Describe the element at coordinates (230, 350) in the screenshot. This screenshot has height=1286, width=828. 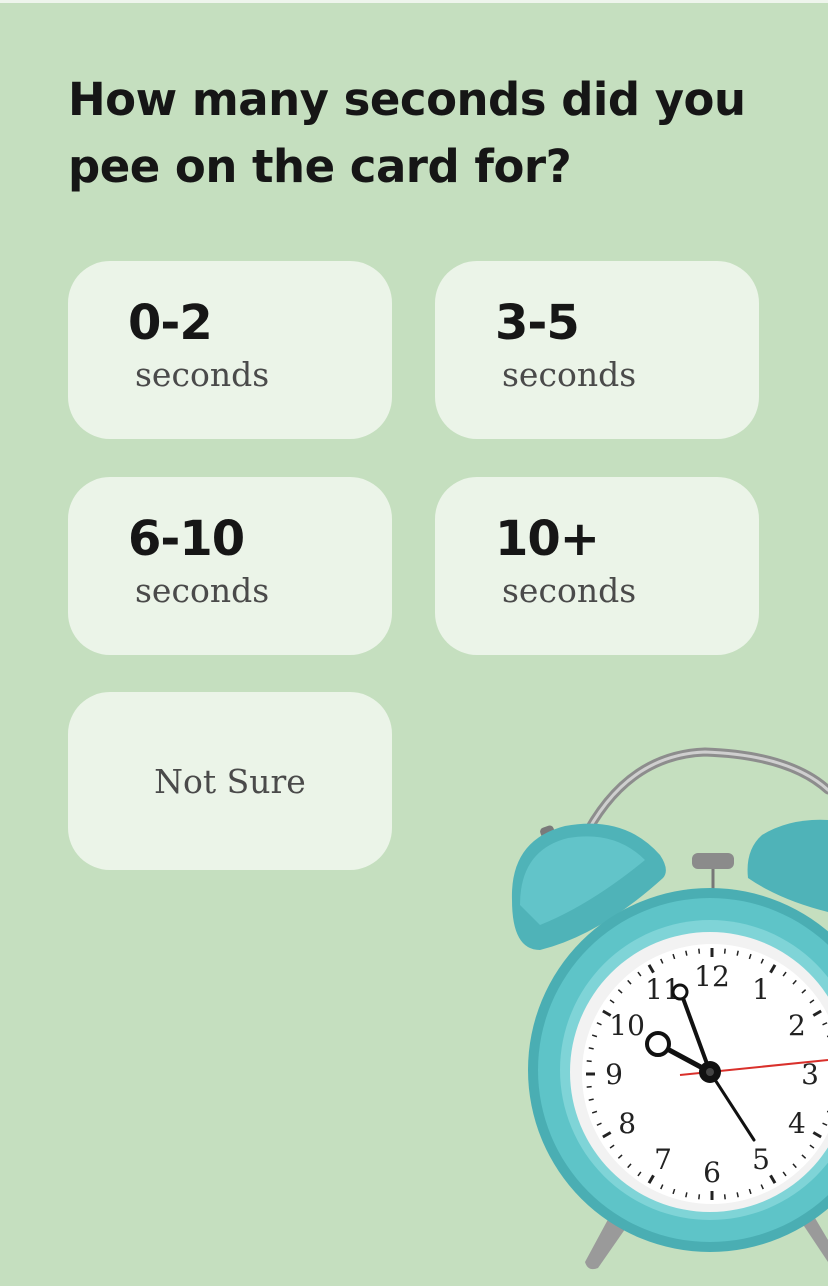
I see `option-0-2-seconds: 0-2 seconds` at that location.